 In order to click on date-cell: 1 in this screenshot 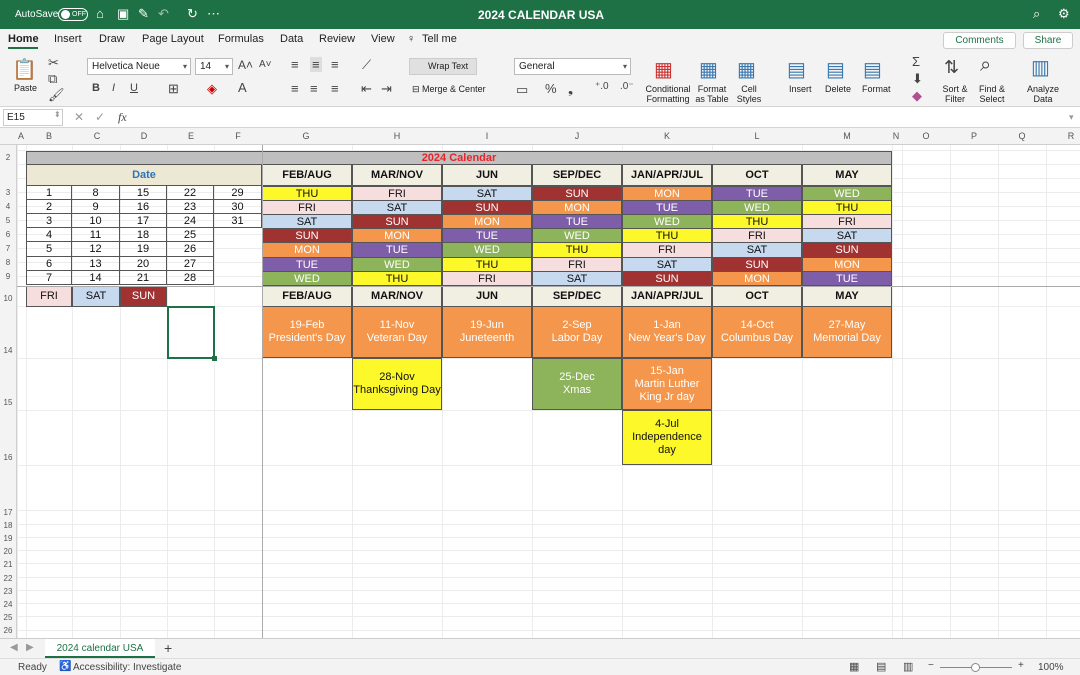, I will do `click(49, 193)`.